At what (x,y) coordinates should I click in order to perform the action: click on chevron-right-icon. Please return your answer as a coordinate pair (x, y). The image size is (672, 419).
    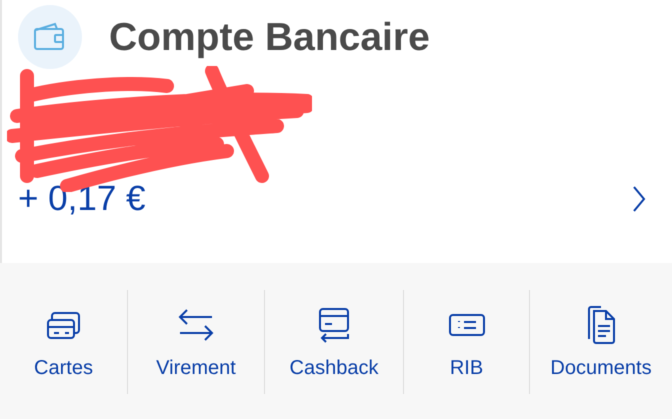
    Looking at the image, I should click on (639, 198).